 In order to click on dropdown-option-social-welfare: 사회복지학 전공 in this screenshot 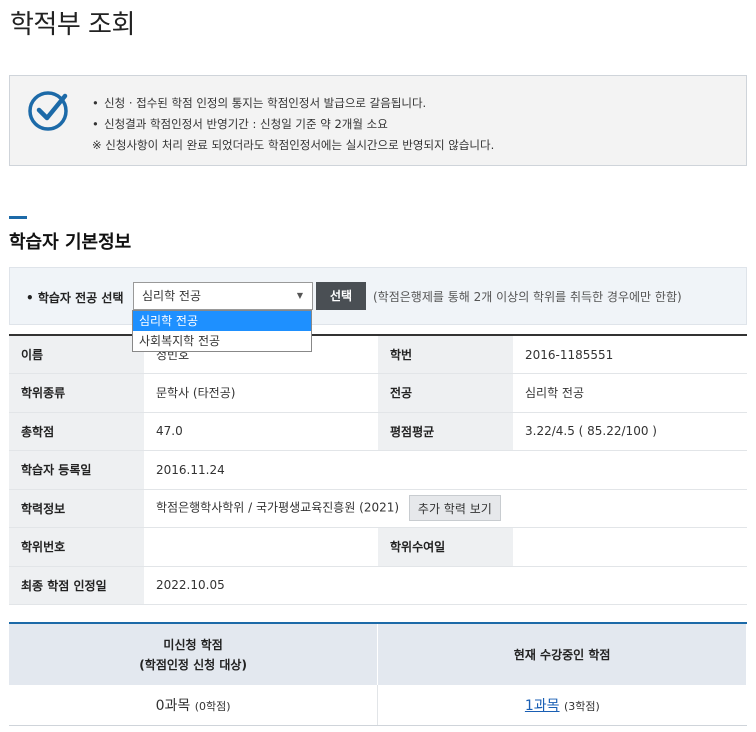, I will do `click(222, 341)`.